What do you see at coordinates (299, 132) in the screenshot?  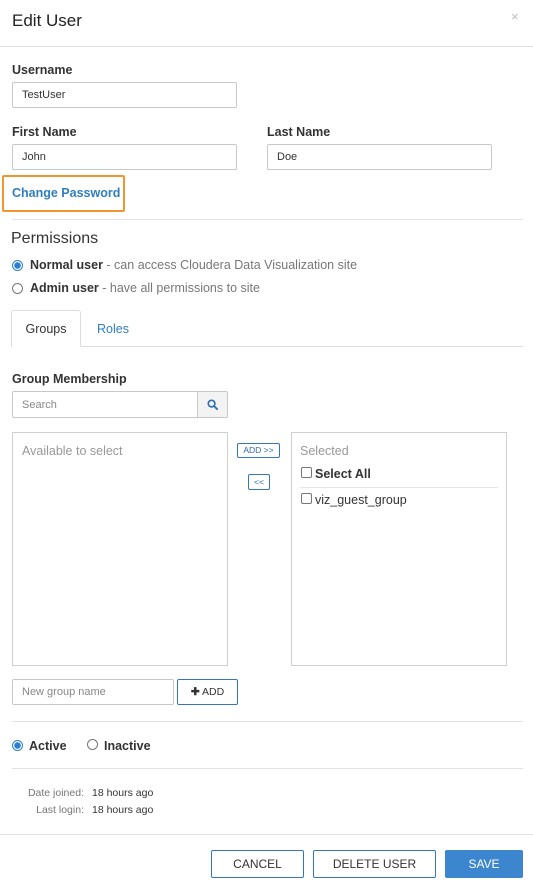 I see `last-name-label: Last Name` at bounding box center [299, 132].